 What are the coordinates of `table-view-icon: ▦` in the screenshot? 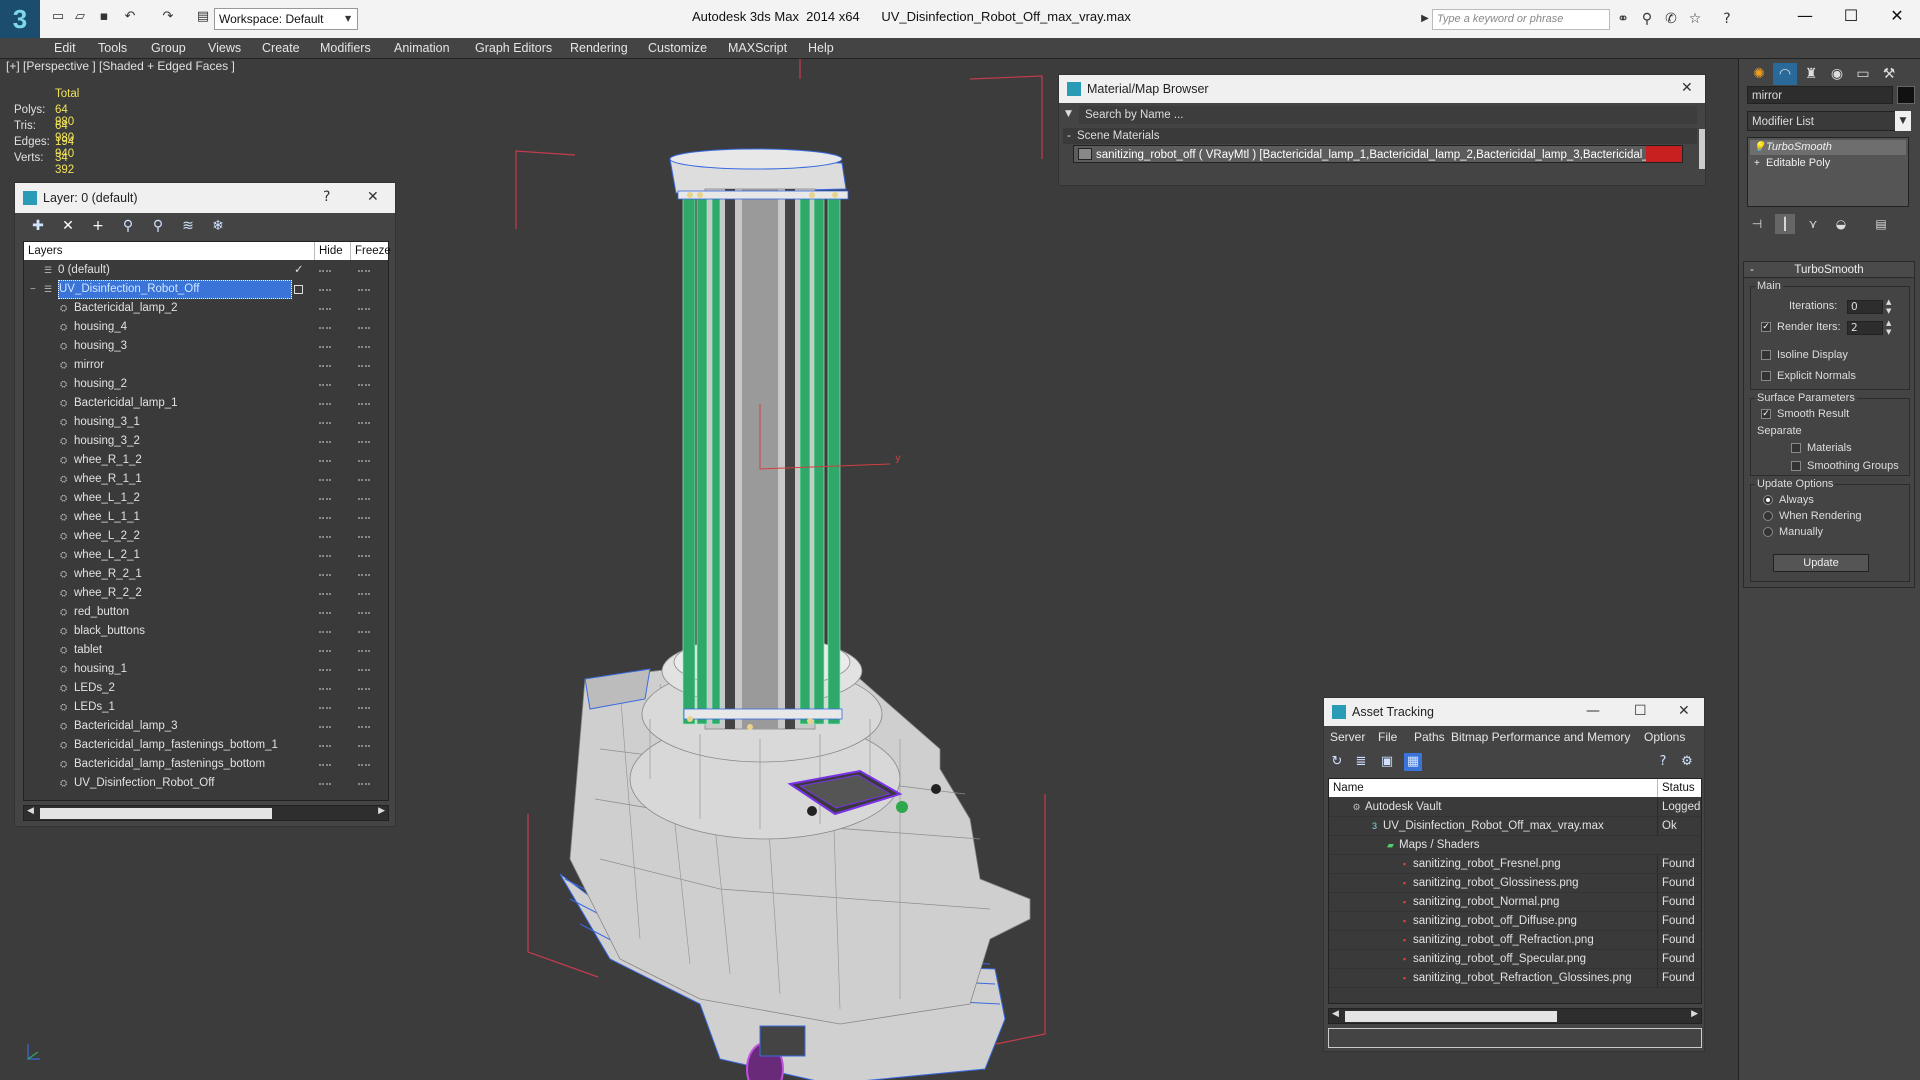 It's located at (1413, 762).